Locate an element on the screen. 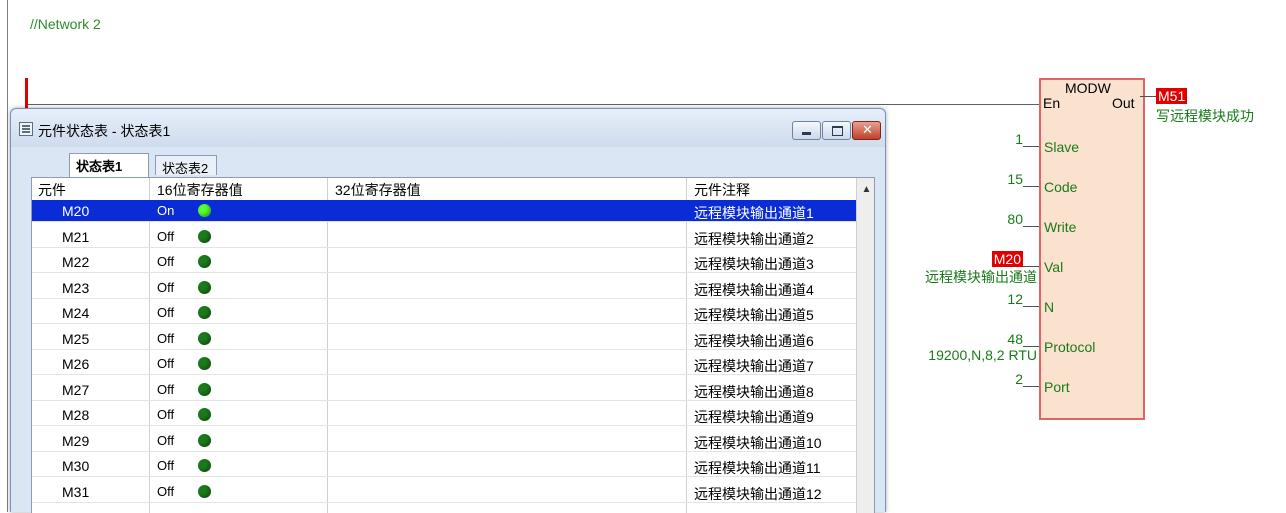 This screenshot has height=513, width=1286. table-row: M28 Off 远程模块输出通道9 is located at coordinates (444, 415).